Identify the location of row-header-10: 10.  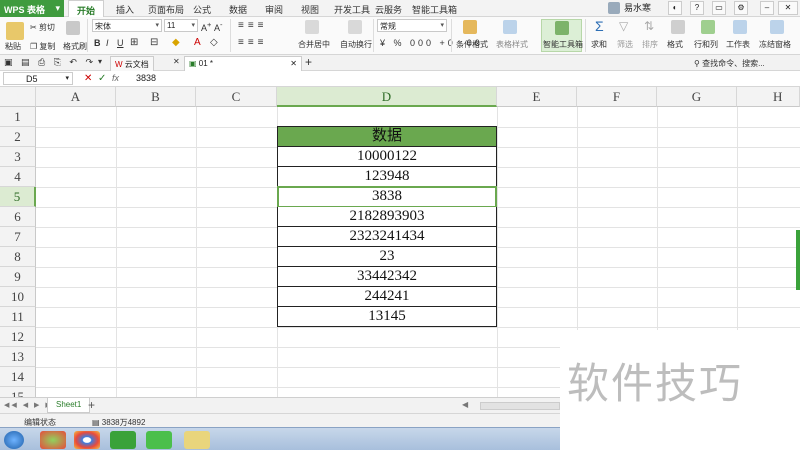
(18, 297).